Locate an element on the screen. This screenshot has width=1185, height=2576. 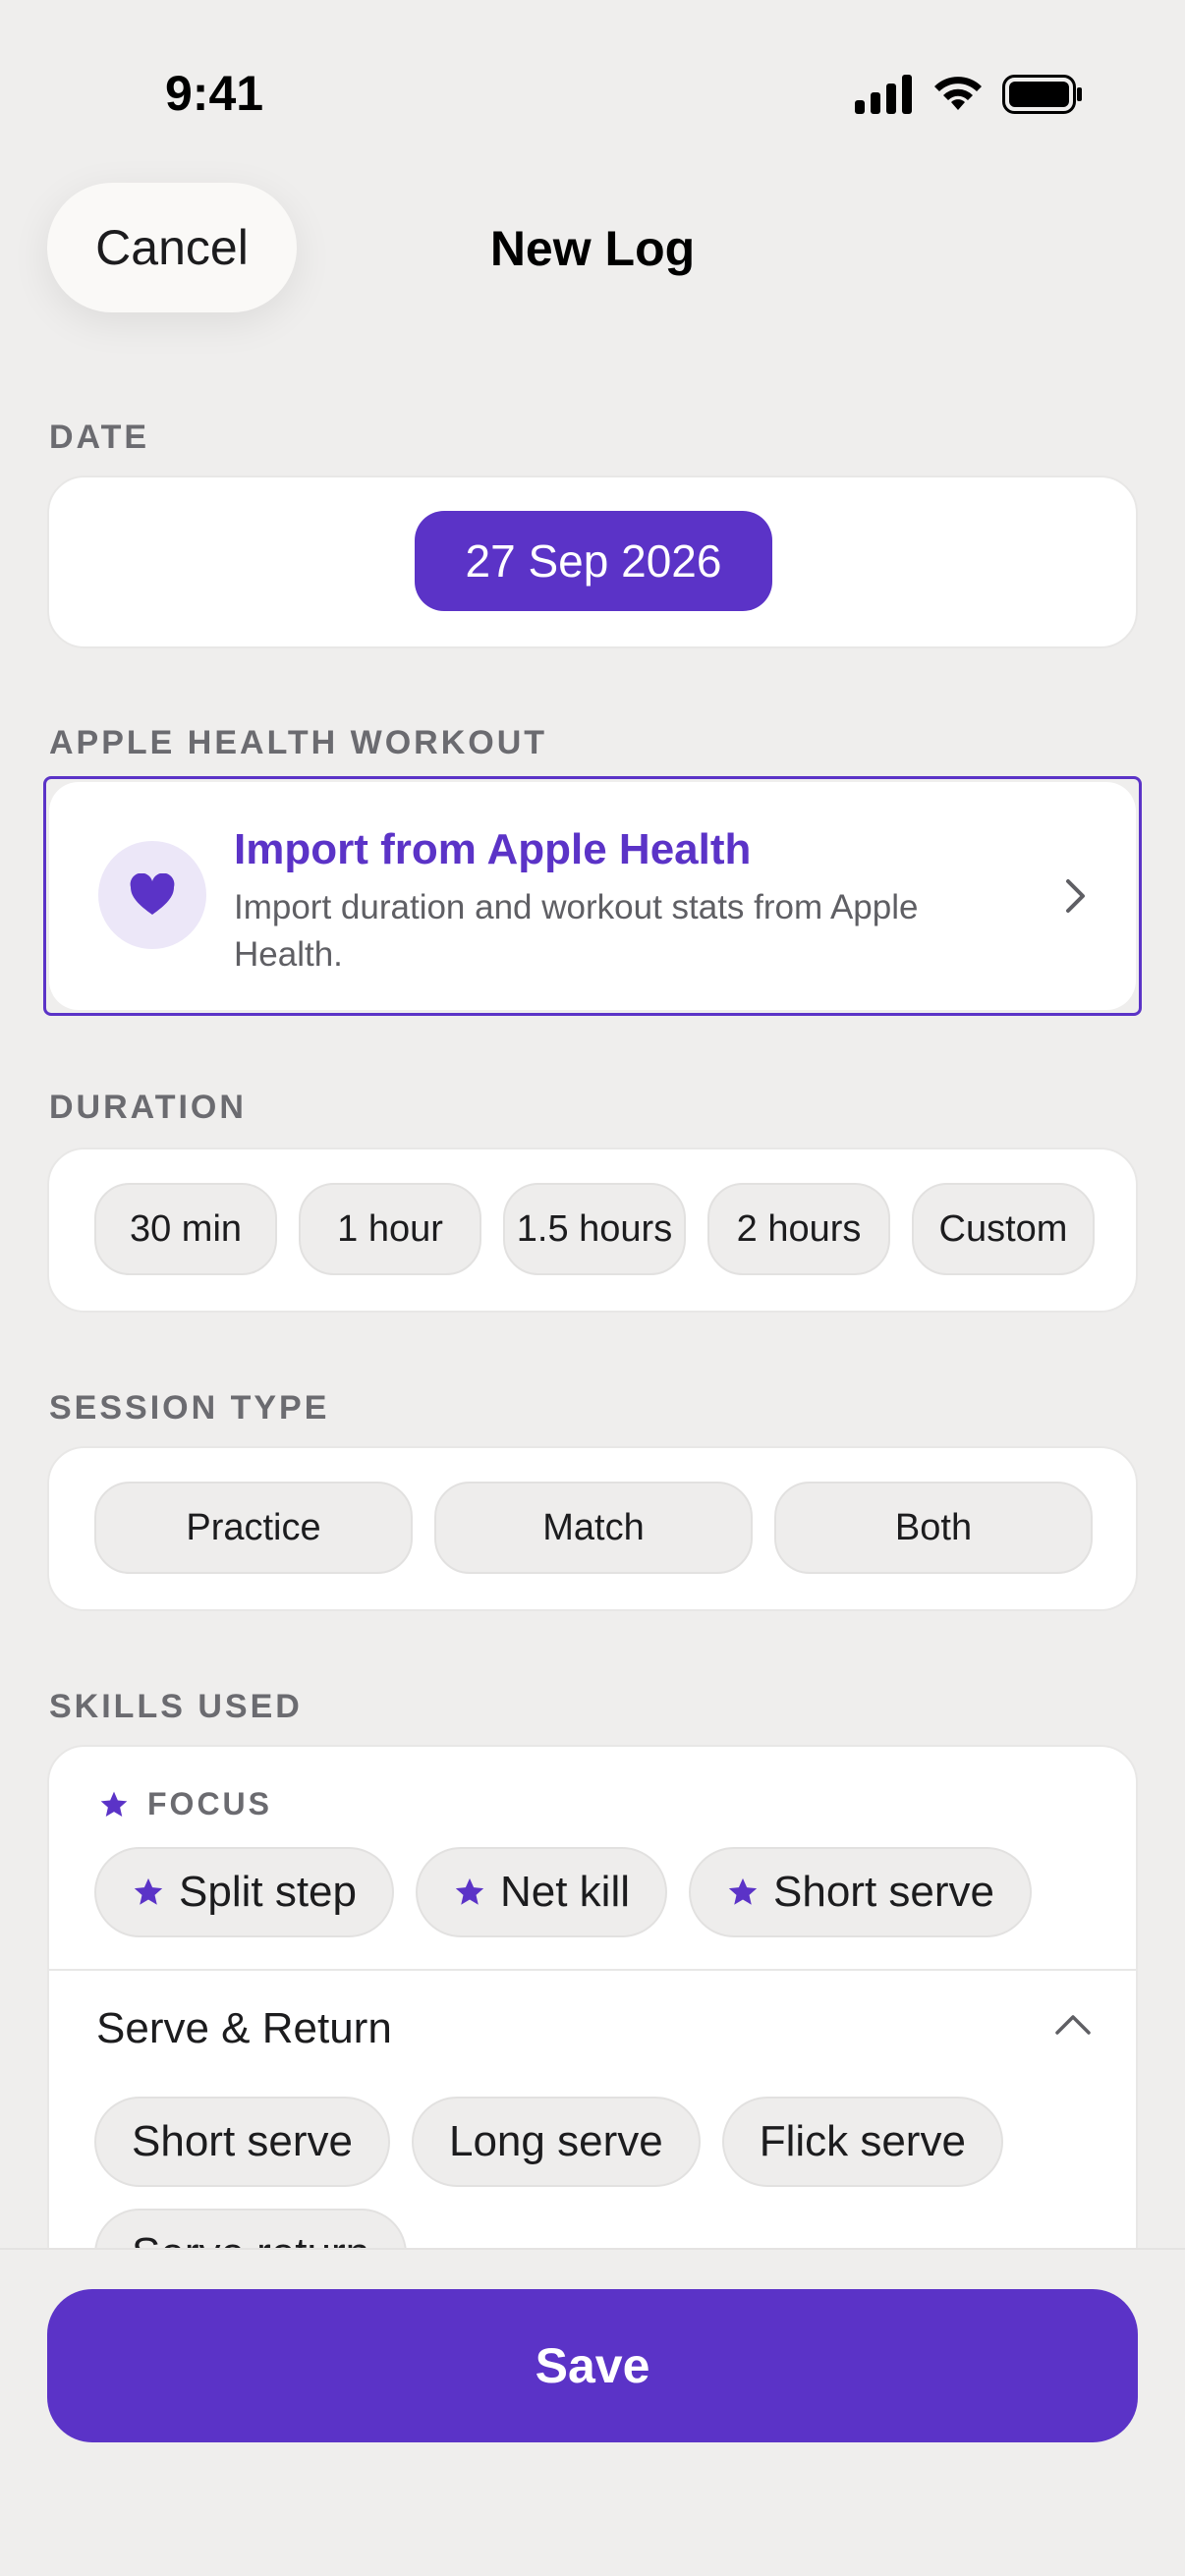
wifi-icon is located at coordinates (958, 93).